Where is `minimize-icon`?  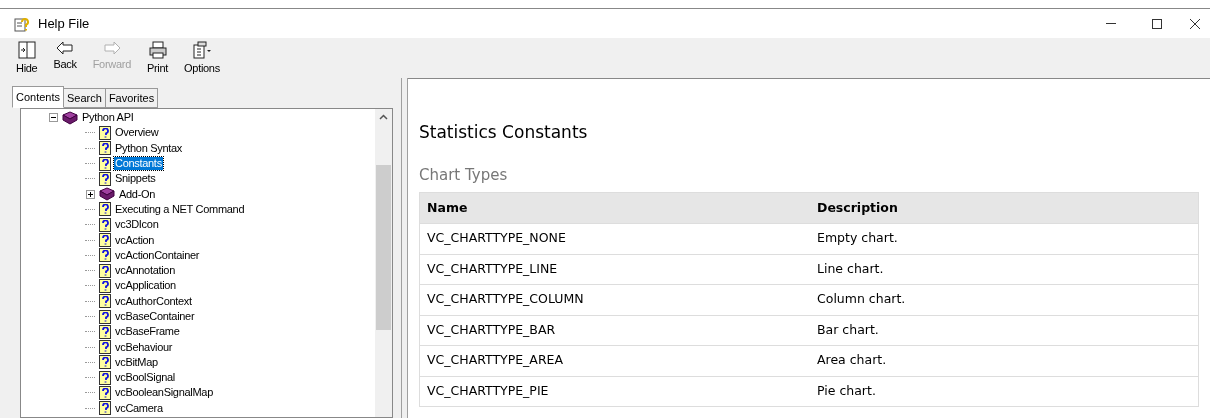
minimize-icon is located at coordinates (1111, 23).